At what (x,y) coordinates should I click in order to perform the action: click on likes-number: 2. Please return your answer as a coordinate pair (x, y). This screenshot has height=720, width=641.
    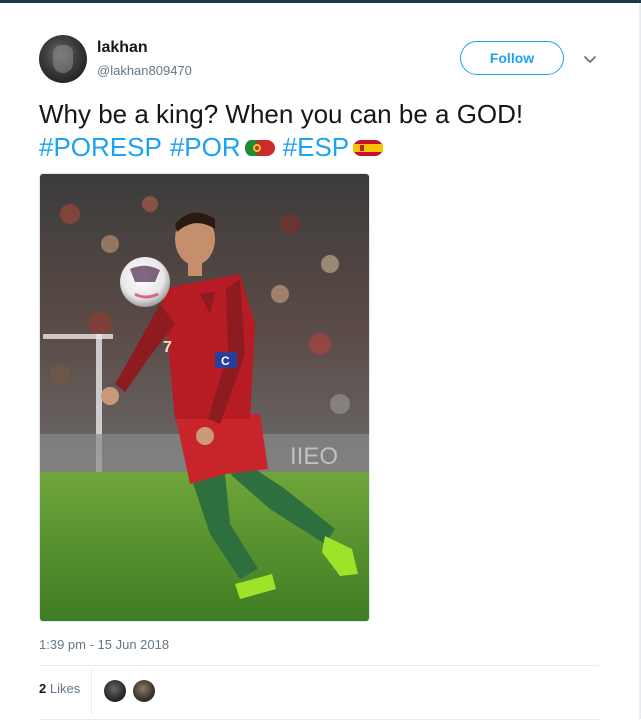
    Looking at the image, I should click on (43, 688).